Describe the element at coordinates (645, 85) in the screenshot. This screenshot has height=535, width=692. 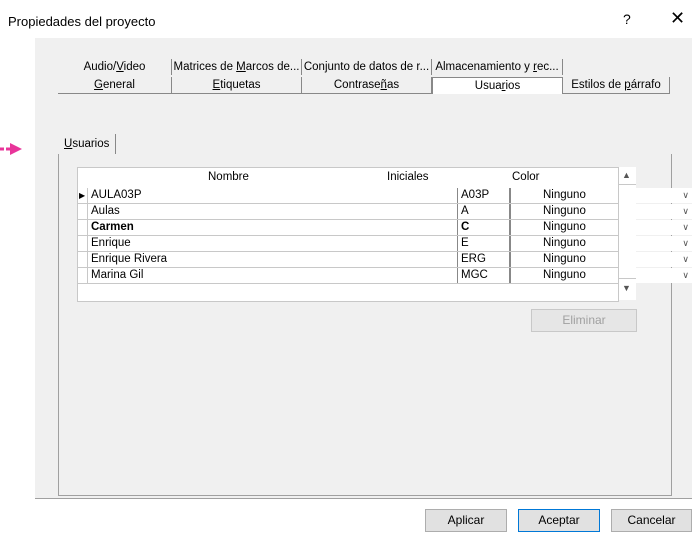
I see `tab-label: árrafo` at that location.